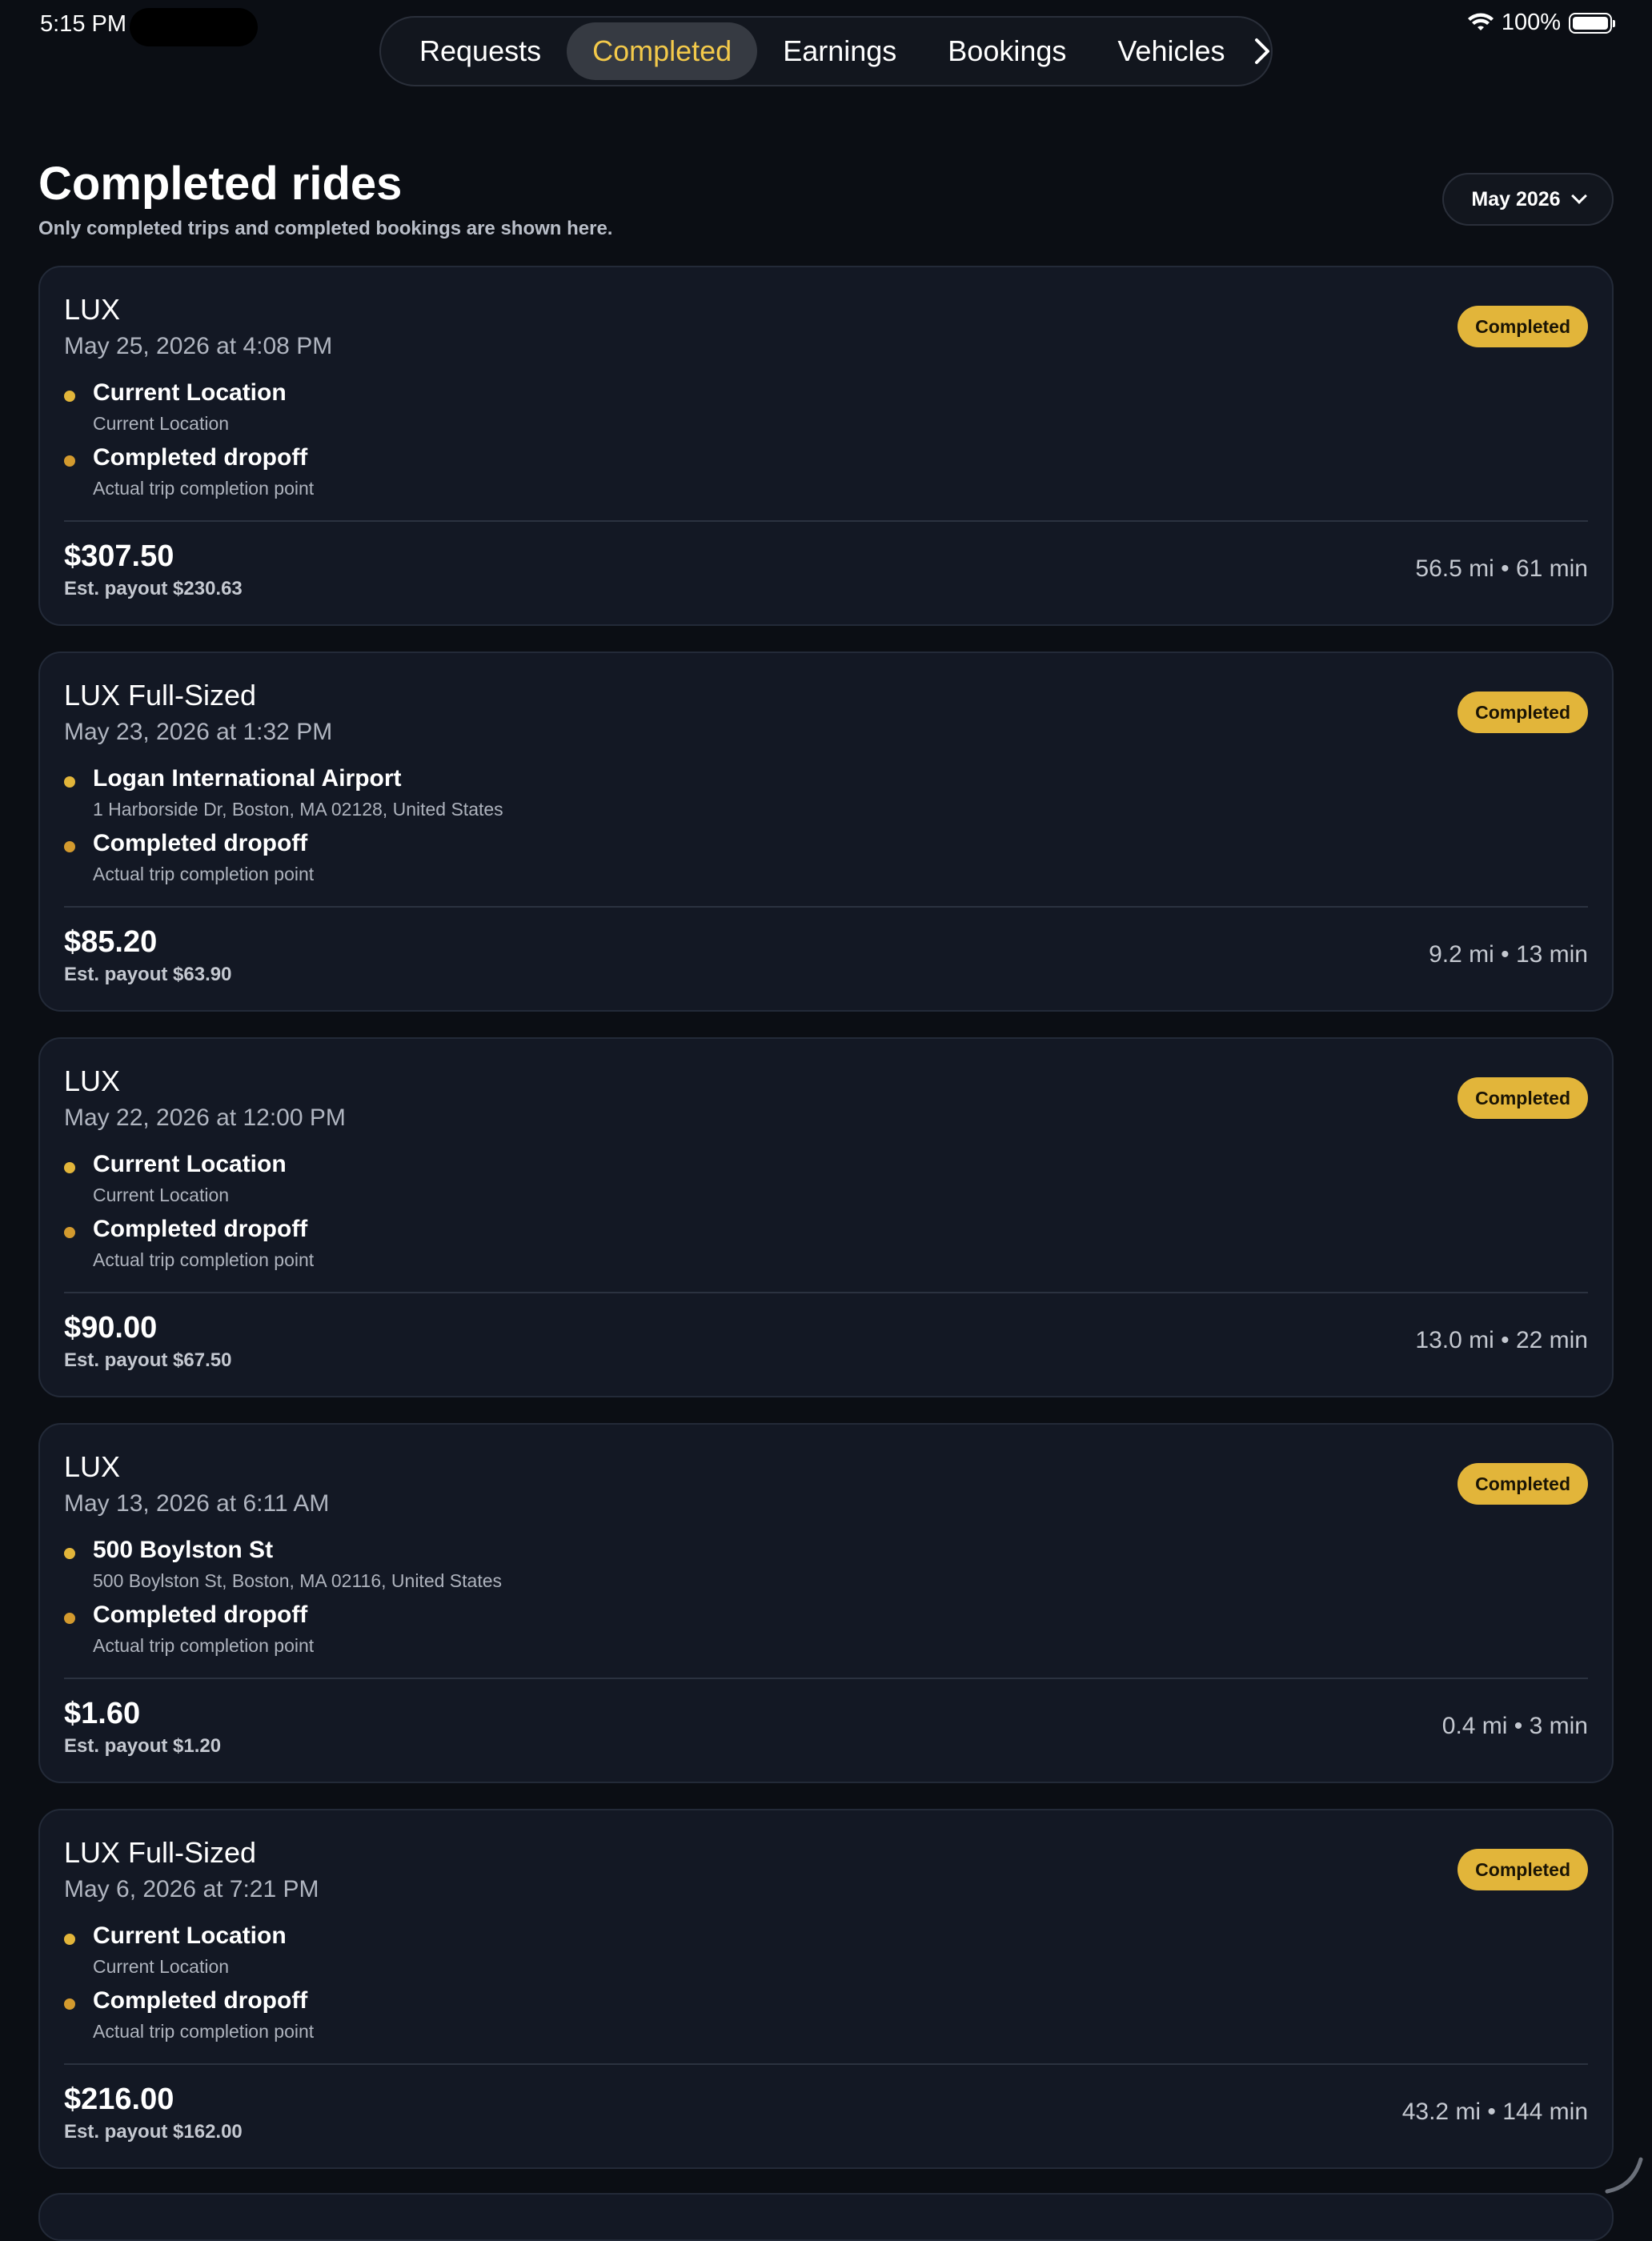  What do you see at coordinates (102, 1713) in the screenshot?
I see `ride-fare: $1.60` at bounding box center [102, 1713].